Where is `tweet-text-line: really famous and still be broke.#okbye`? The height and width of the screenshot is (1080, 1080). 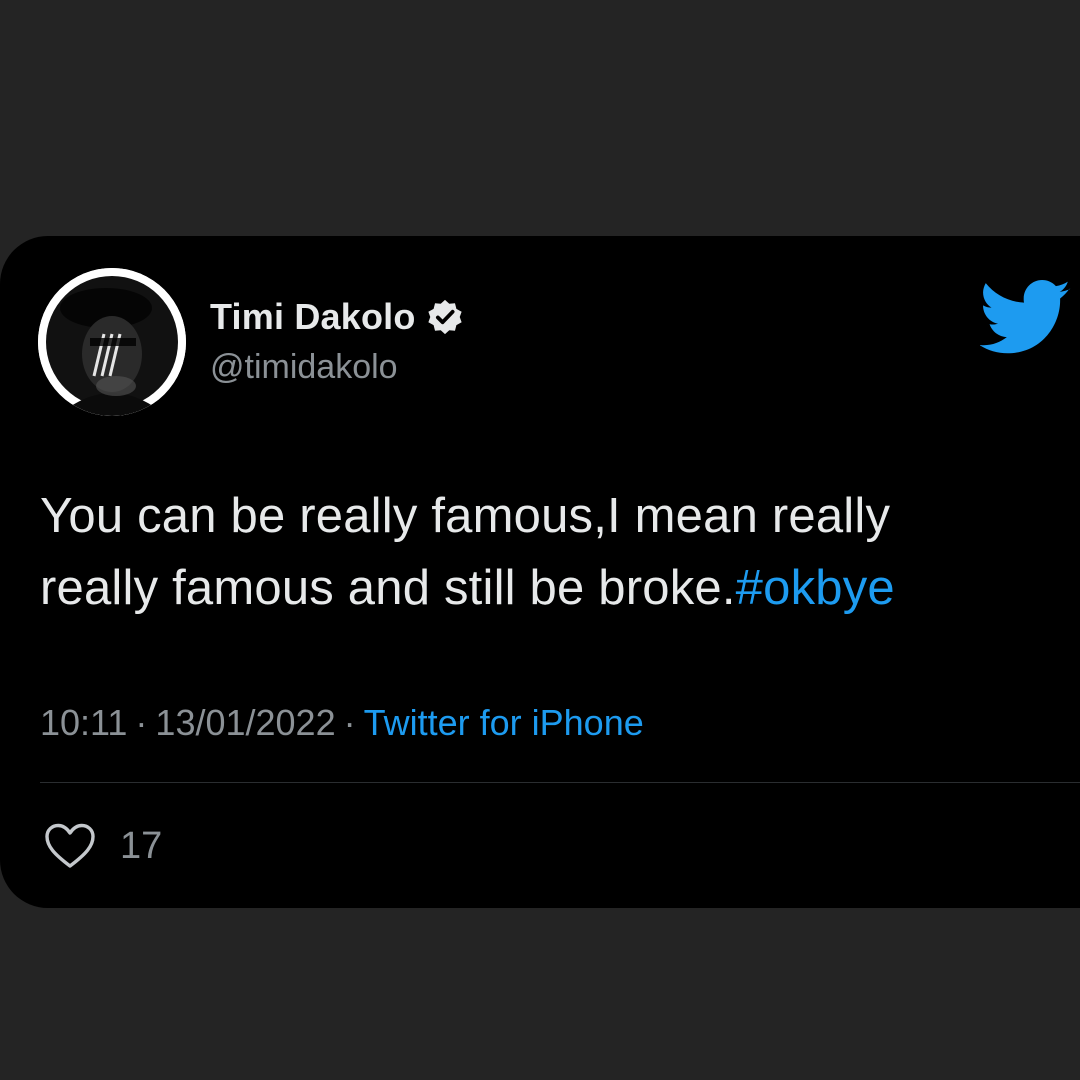
tweet-text-line: really famous and still be broke.#okbye is located at coordinates (555, 588).